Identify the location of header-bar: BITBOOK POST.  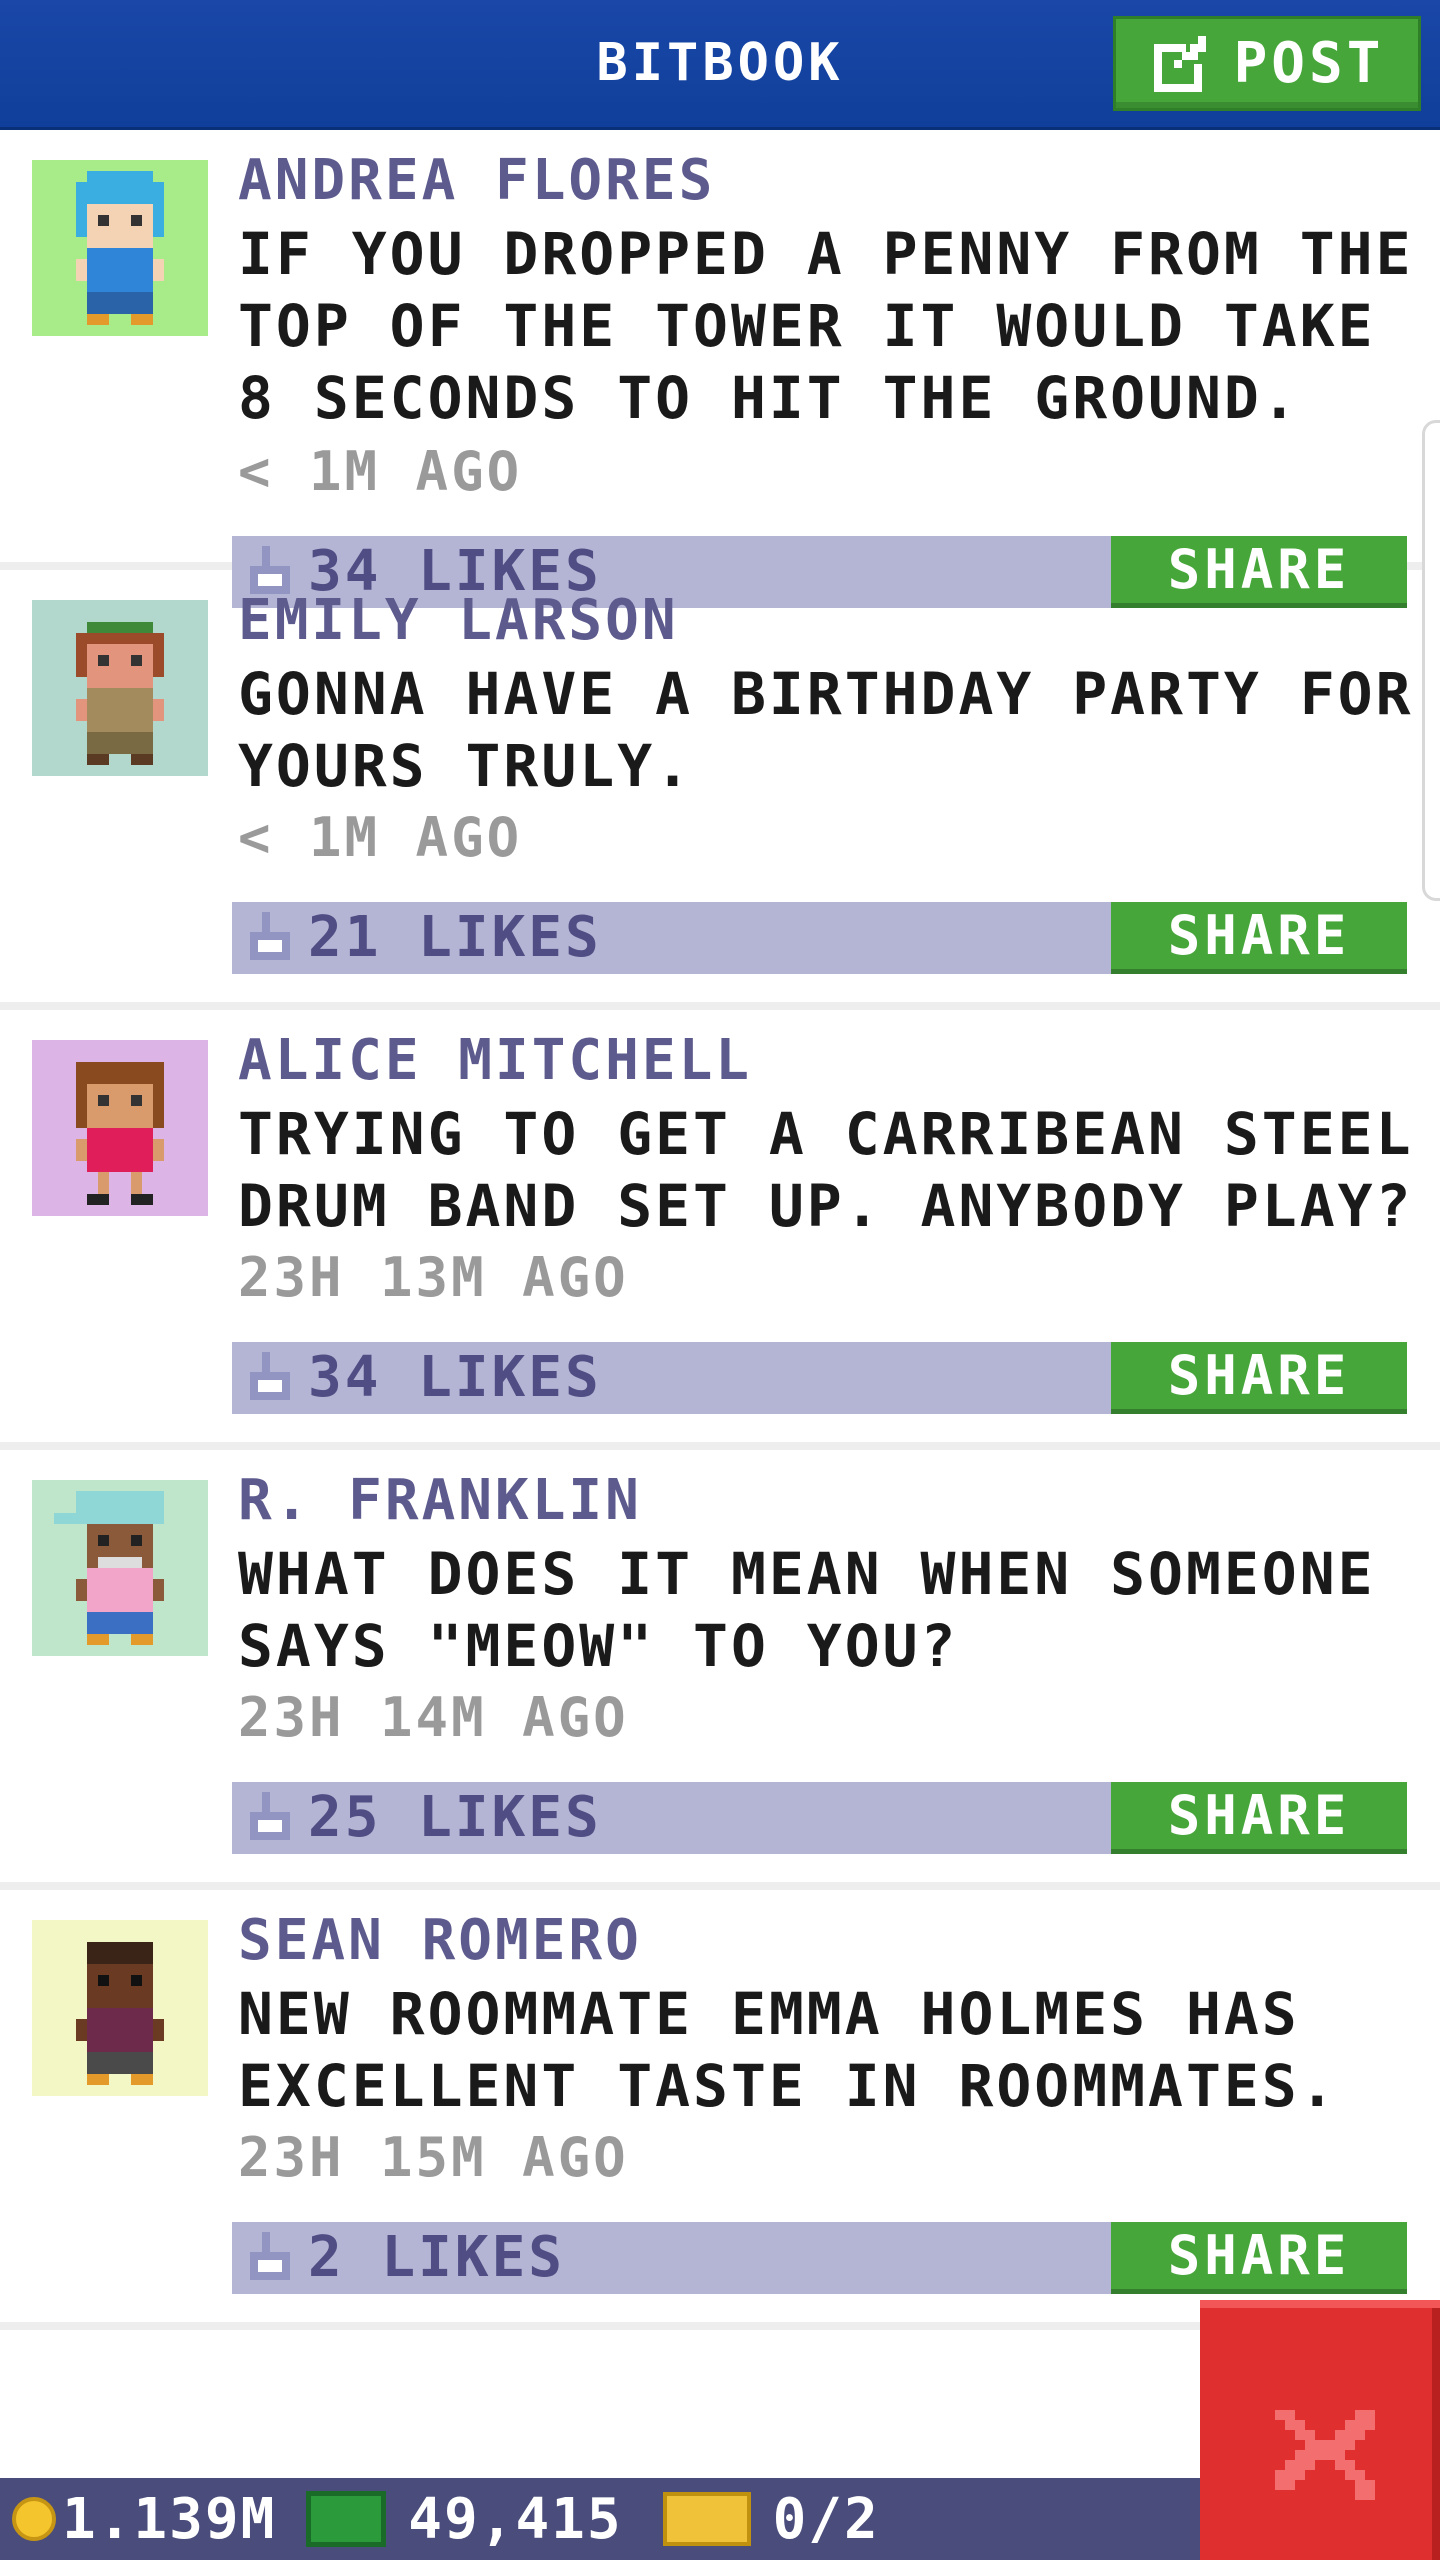
(720, 65).